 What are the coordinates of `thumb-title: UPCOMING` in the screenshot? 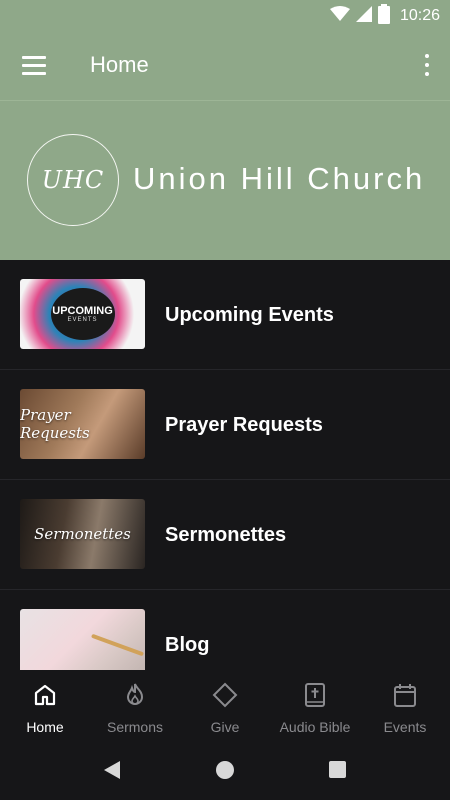 It's located at (82, 311).